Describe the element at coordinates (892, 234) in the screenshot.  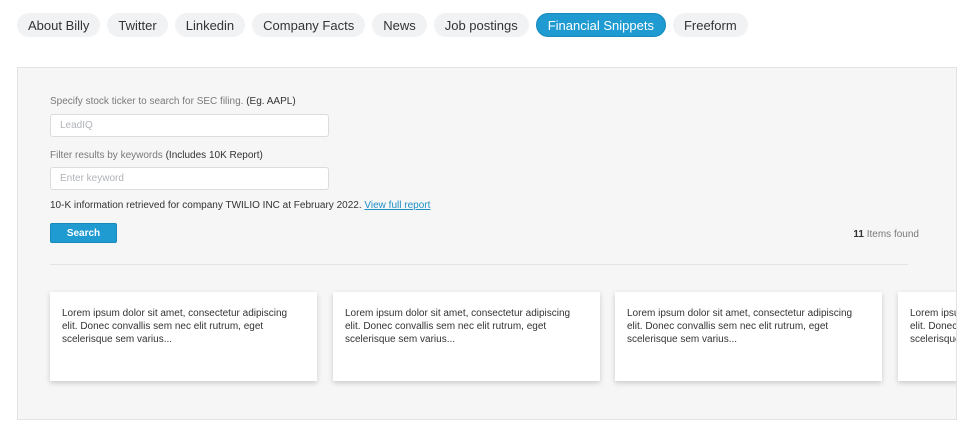
I see `items-found-label: Items found` at that location.